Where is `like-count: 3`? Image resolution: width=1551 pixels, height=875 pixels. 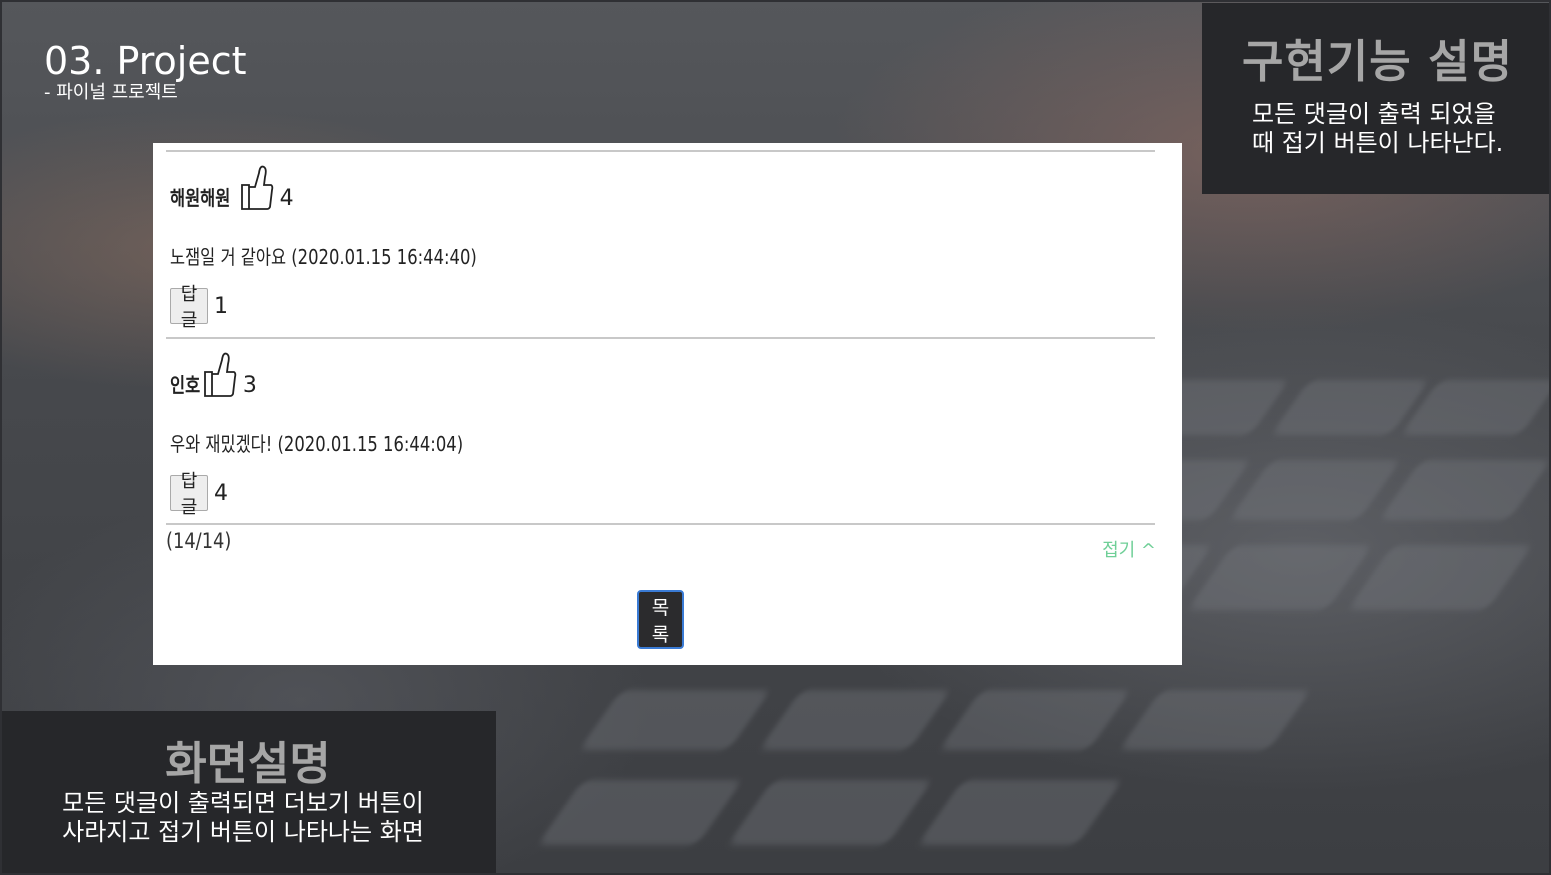 like-count: 3 is located at coordinates (249, 385).